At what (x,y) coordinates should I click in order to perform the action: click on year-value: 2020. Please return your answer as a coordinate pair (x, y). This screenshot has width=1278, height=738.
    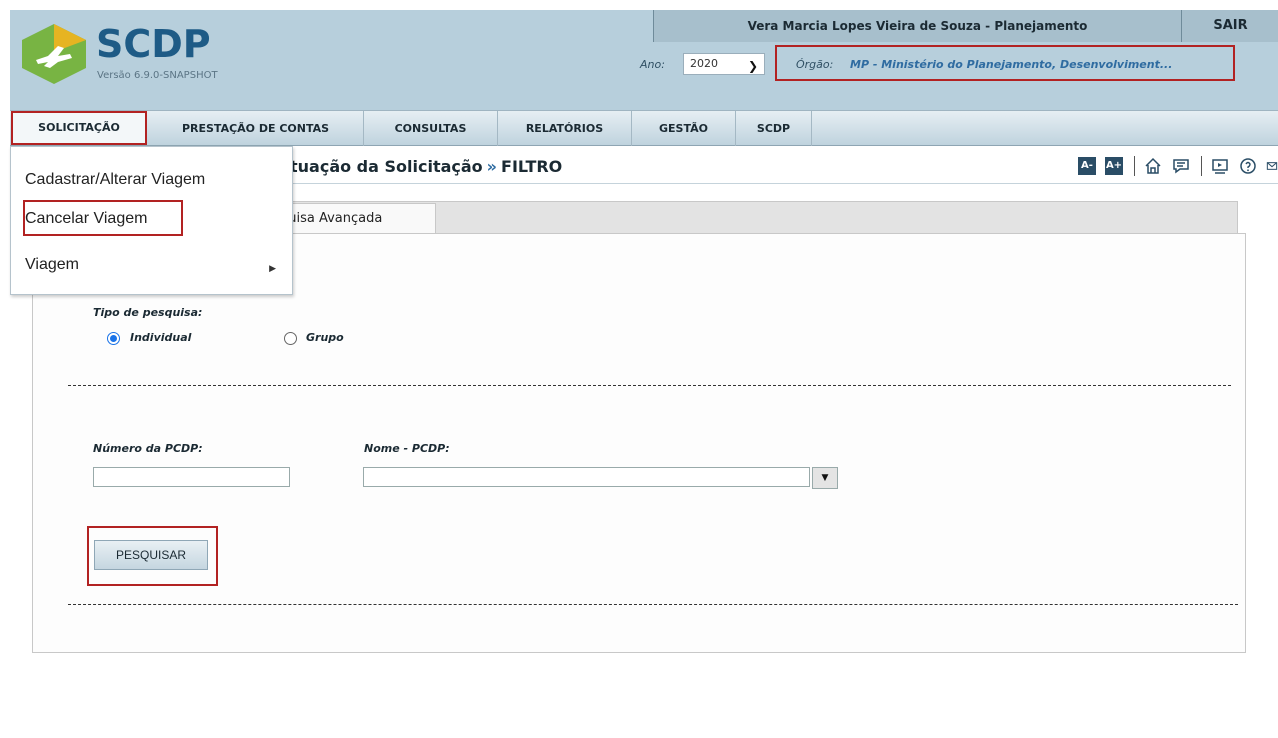
    Looking at the image, I should click on (704, 63).